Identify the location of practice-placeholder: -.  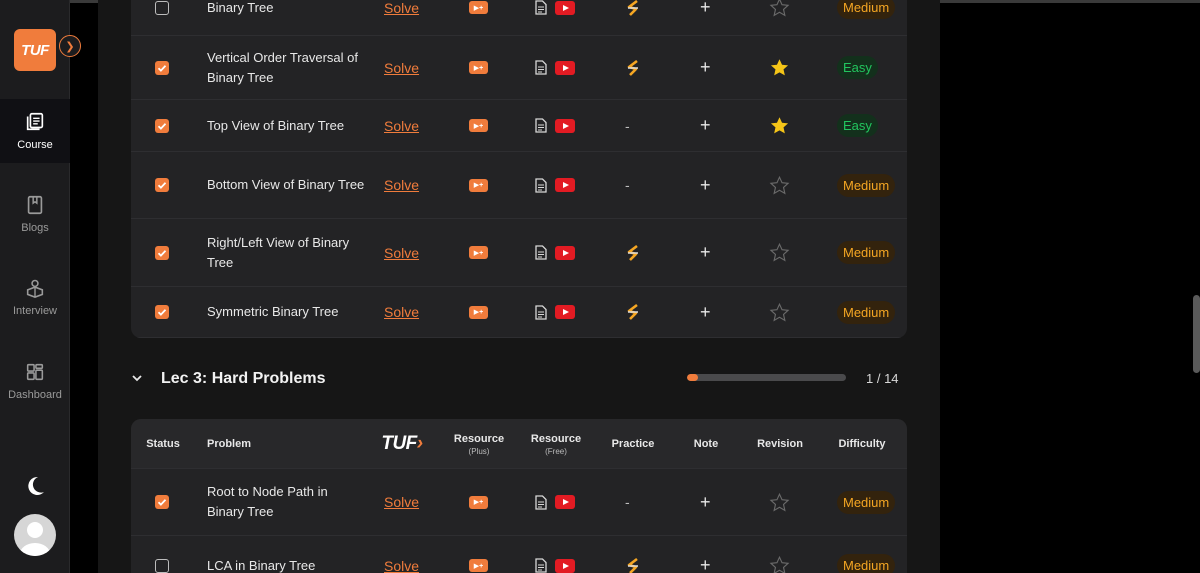
(627, 185).